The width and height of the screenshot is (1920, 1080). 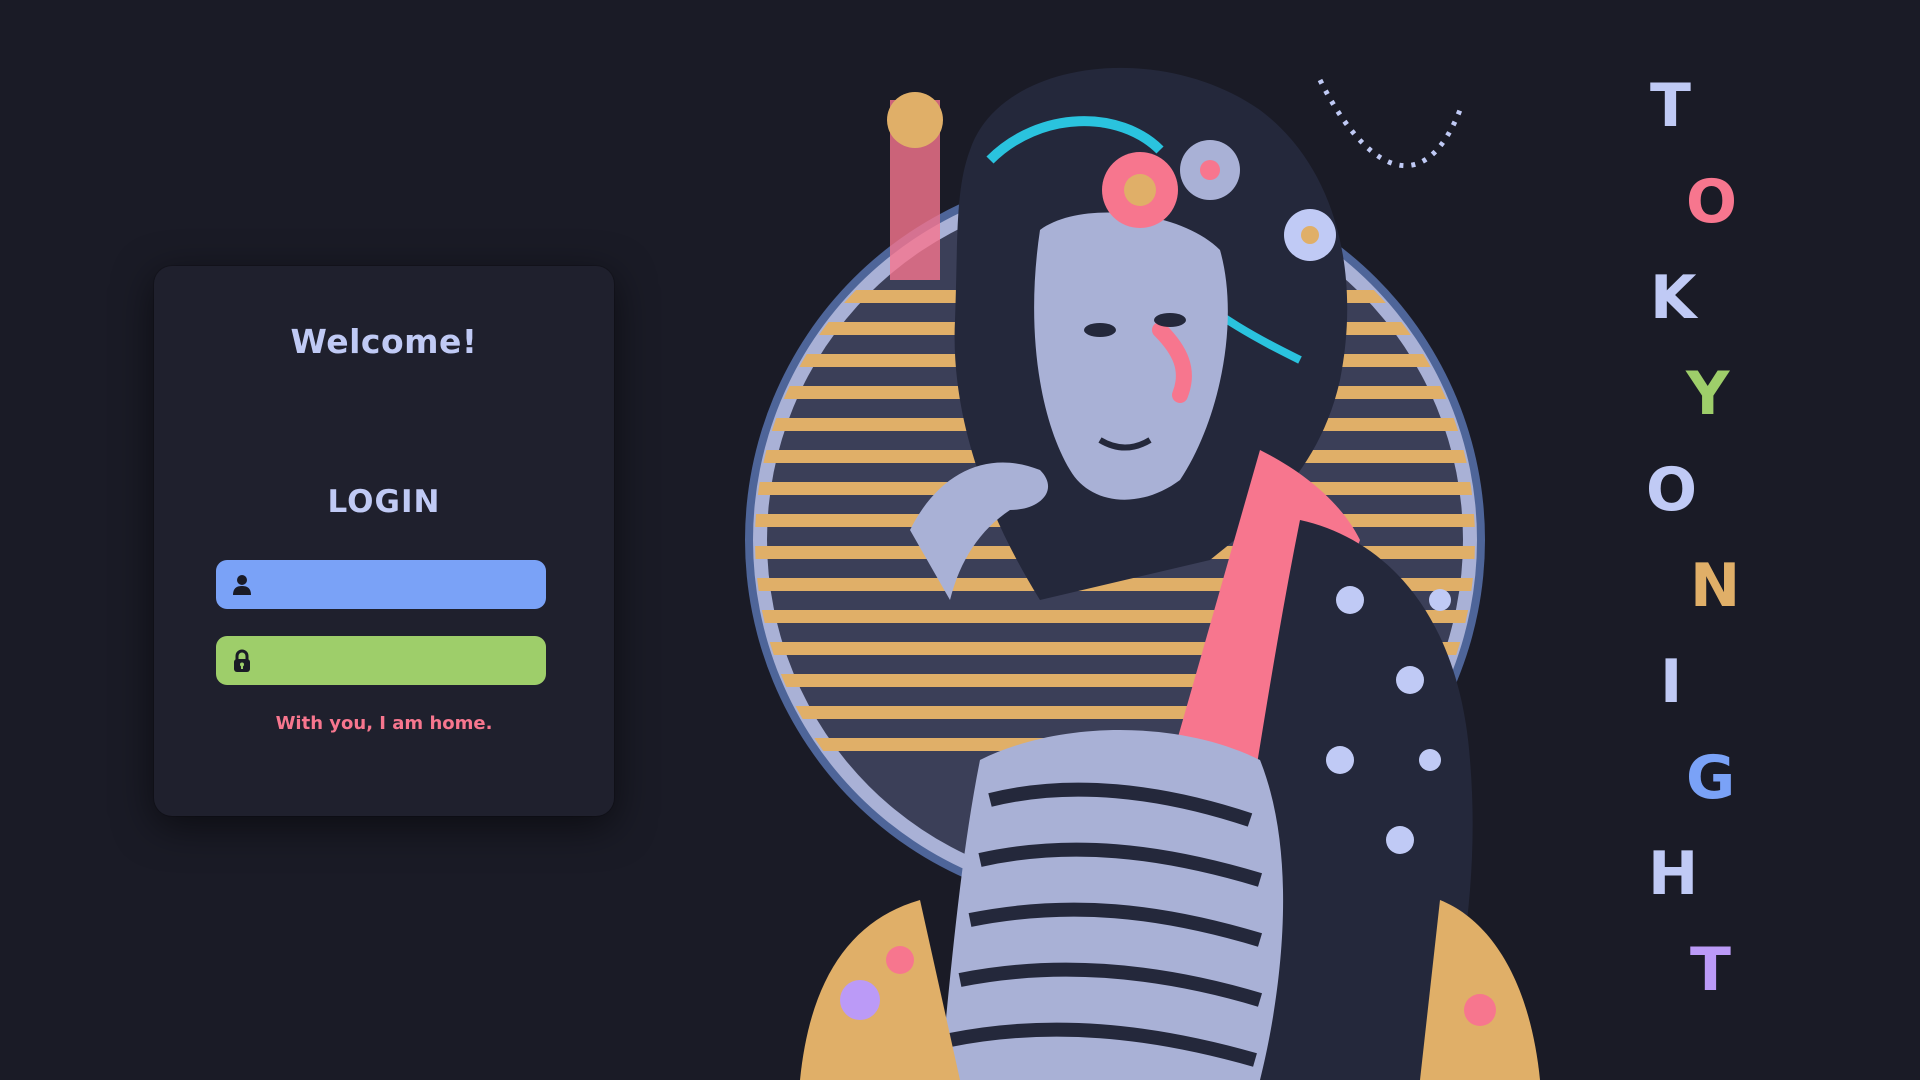 What do you see at coordinates (384, 723) in the screenshot?
I see `tagline-text: With you, I am home.` at bounding box center [384, 723].